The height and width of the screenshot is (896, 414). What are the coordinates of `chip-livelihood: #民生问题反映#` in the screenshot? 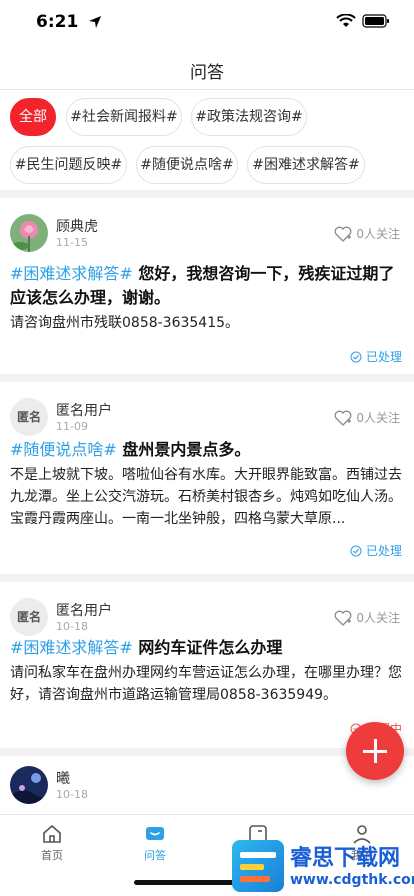 It's located at (68, 165).